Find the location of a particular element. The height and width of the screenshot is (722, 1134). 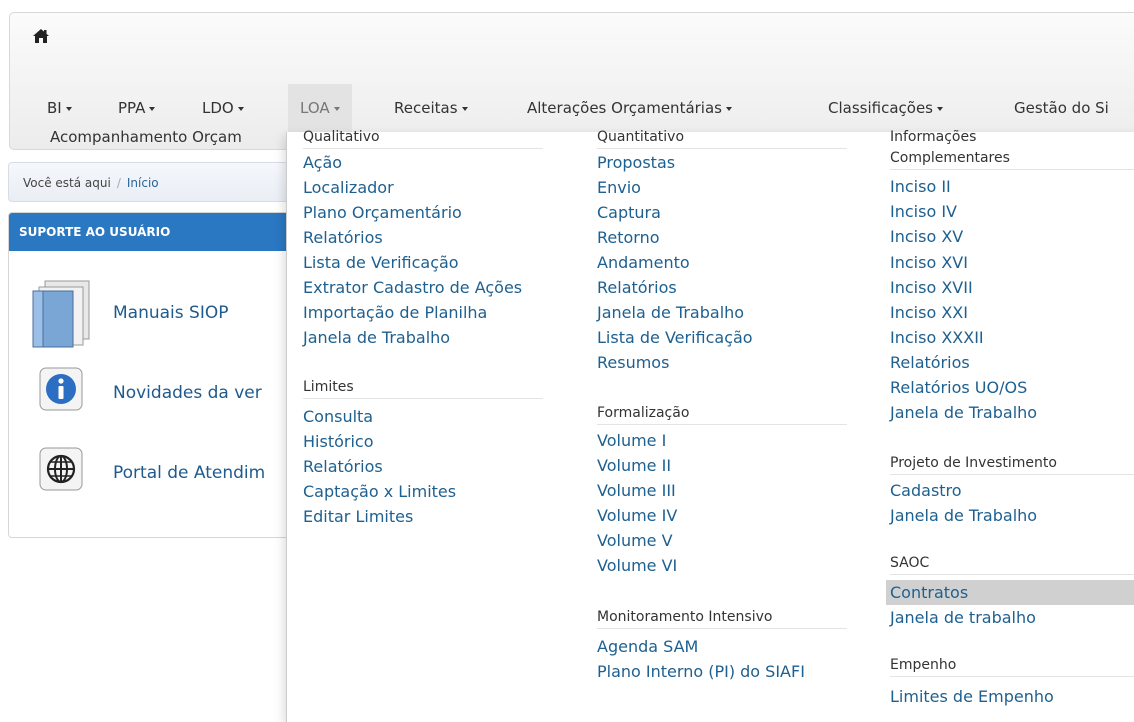

menu-item-acao: Ação is located at coordinates (322, 162).